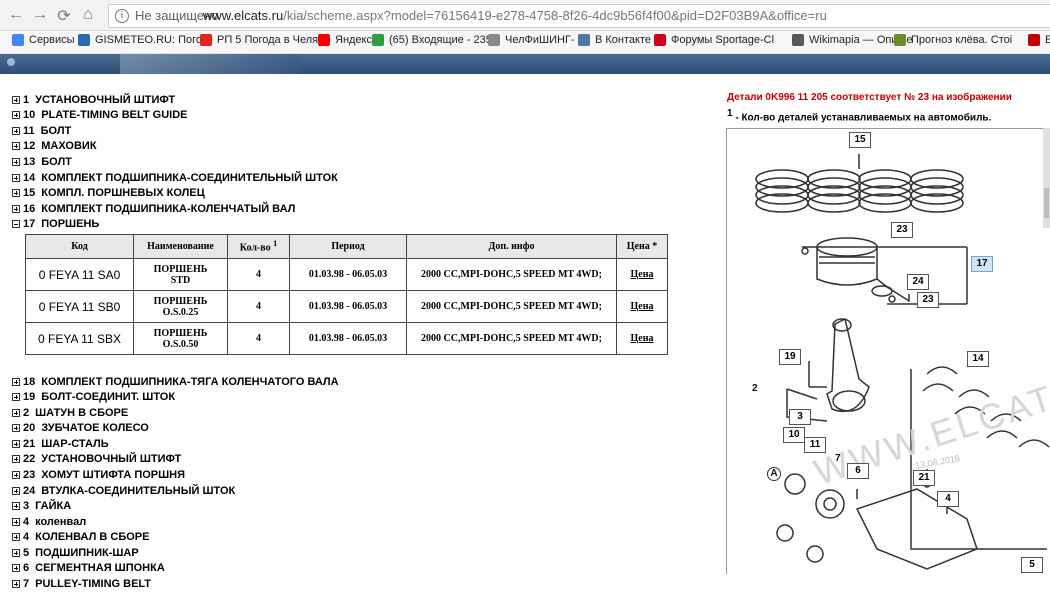 This screenshot has width=1050, height=592. What do you see at coordinates (123, 193) in the screenshot?
I see `tree-item-label: КОМПЛ. ПОРШНЕВЫХ КОЛЕЦ` at bounding box center [123, 193].